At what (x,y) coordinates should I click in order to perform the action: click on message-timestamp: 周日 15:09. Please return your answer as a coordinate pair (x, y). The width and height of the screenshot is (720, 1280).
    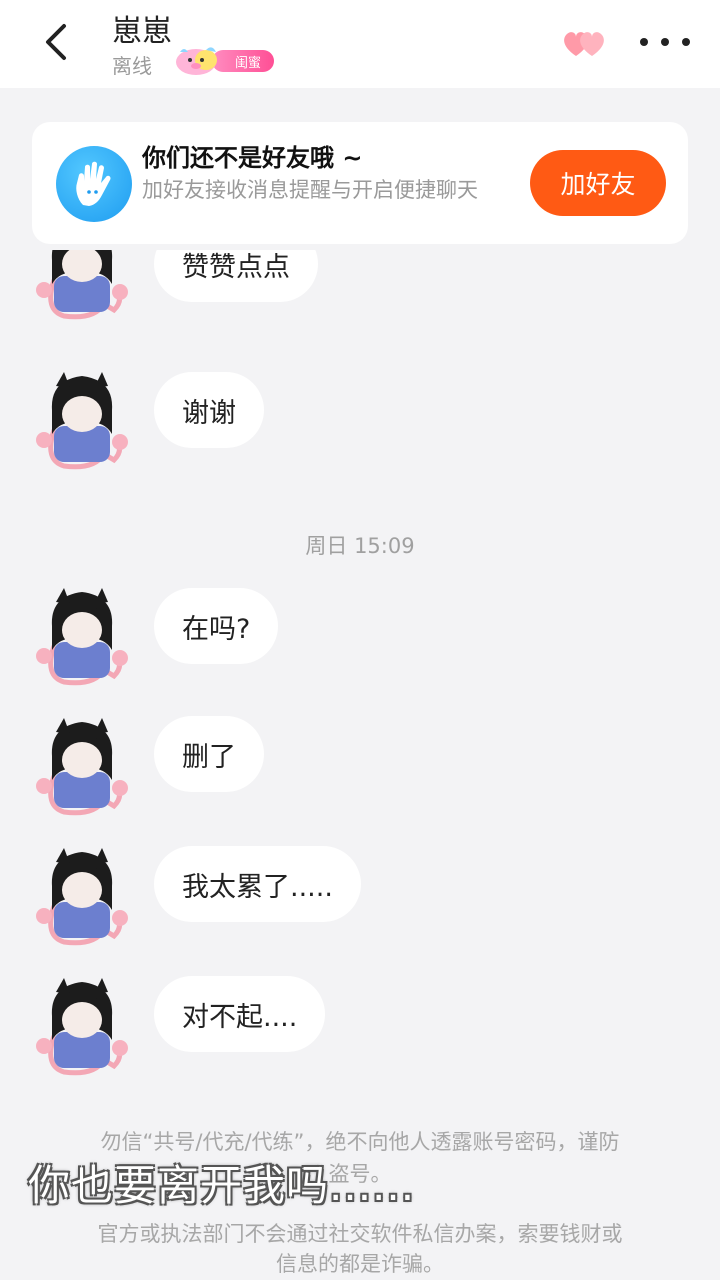
    Looking at the image, I should click on (360, 546).